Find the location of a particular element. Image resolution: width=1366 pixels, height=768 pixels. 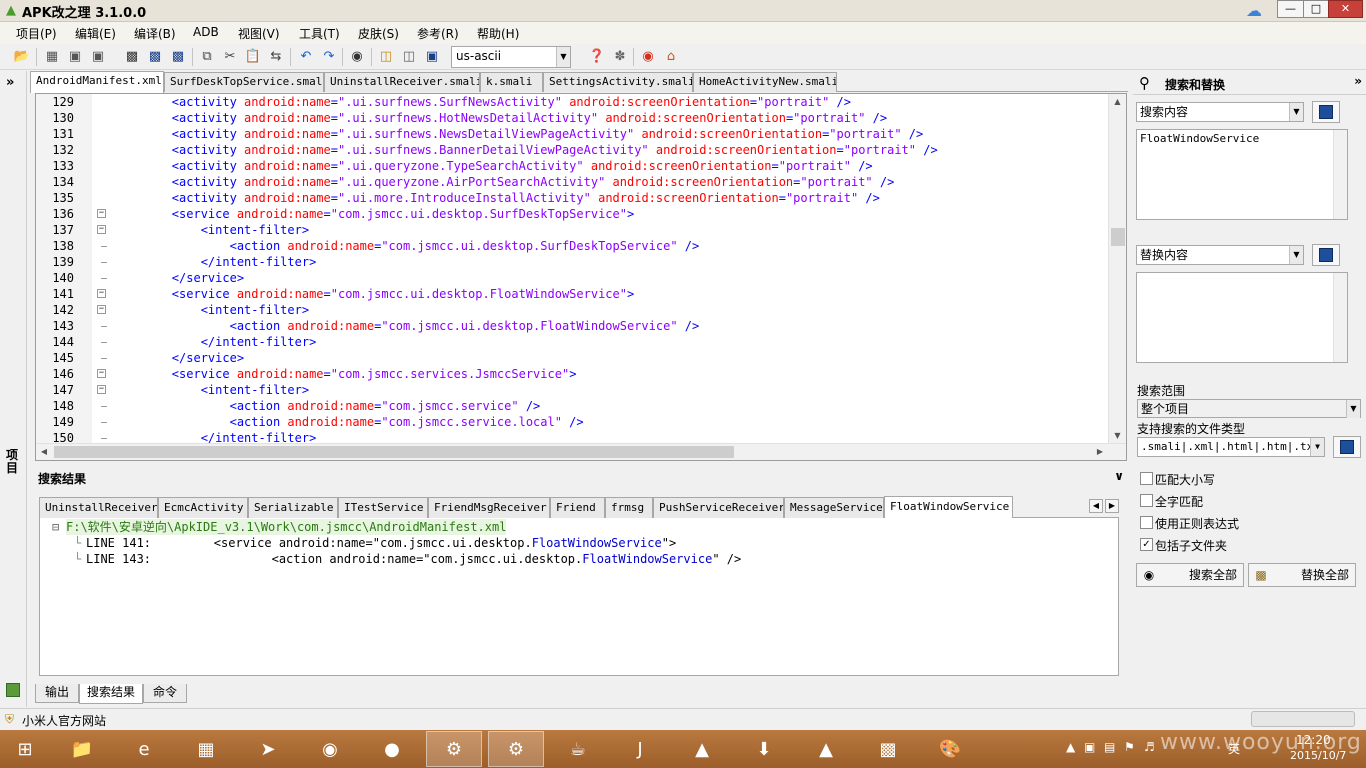

whole-word-label: 全字匹配 is located at coordinates (1179, 501).